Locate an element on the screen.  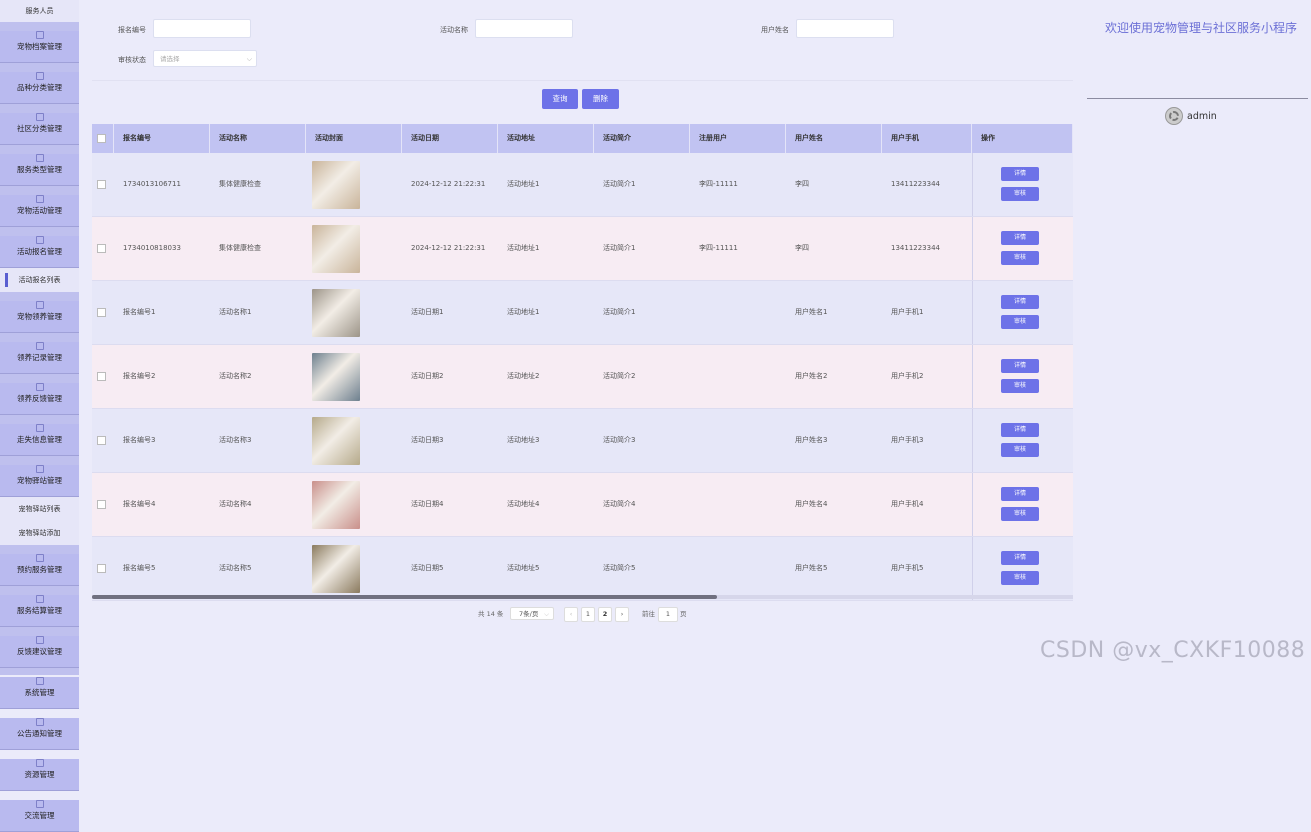
header-activity-cover: 活动封面 is located at coordinates (354, 138).